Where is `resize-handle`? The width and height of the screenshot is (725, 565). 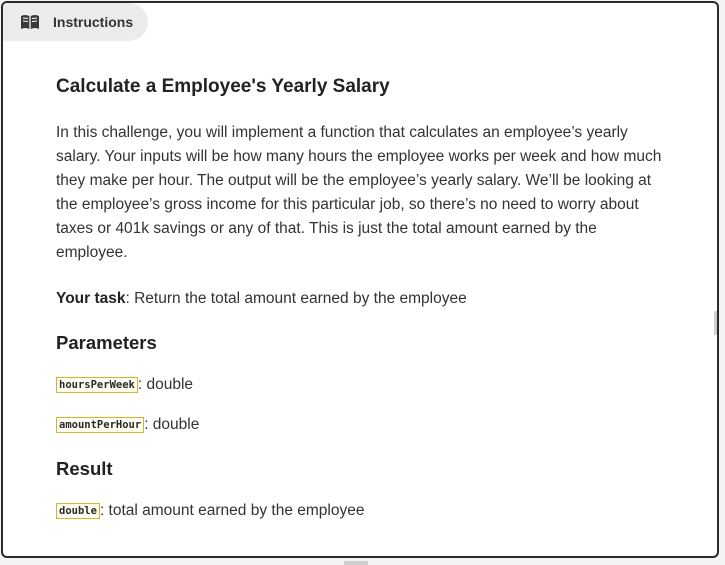 resize-handle is located at coordinates (356, 563).